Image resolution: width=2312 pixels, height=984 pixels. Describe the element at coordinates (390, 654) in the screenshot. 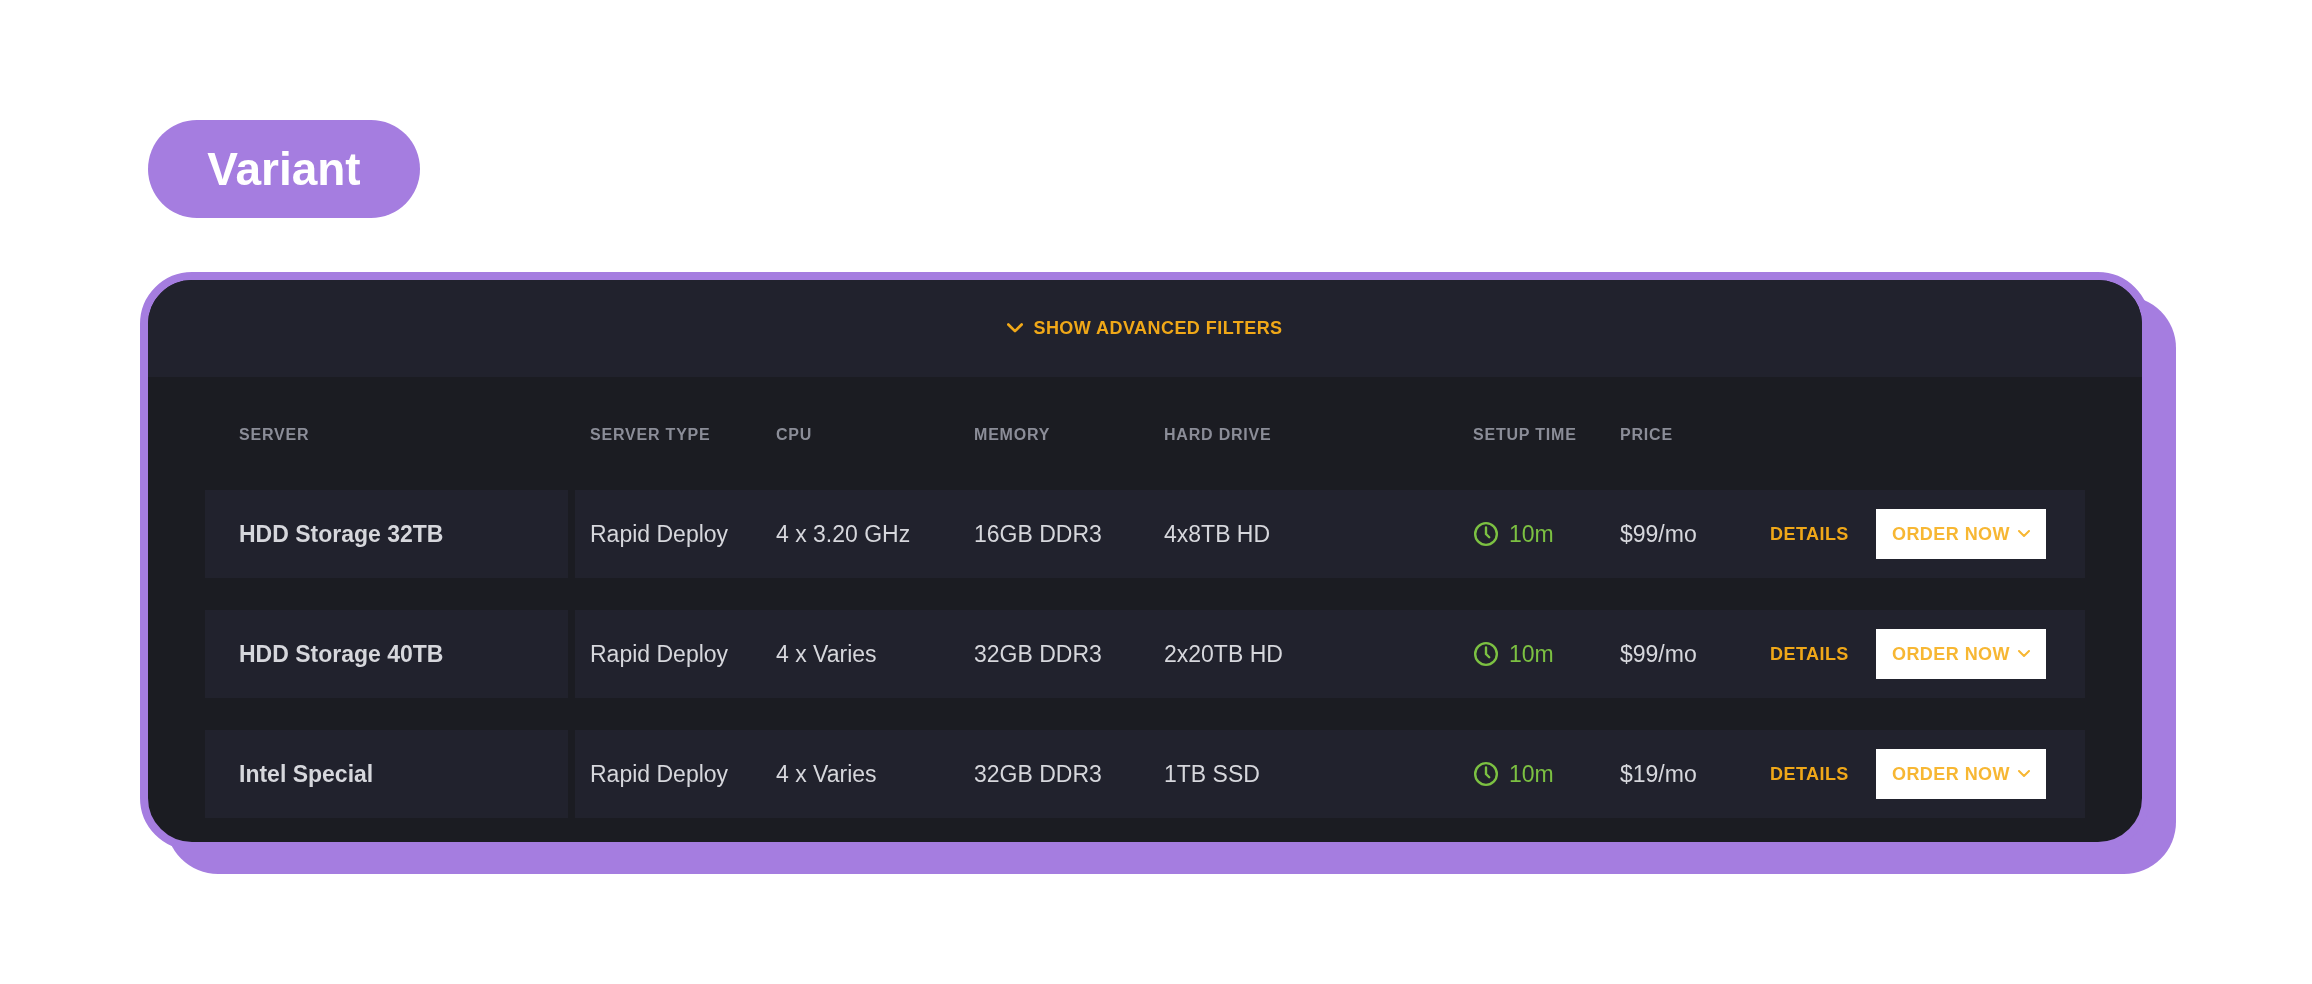

I see `table-cell: HDD Storage 40TB` at that location.